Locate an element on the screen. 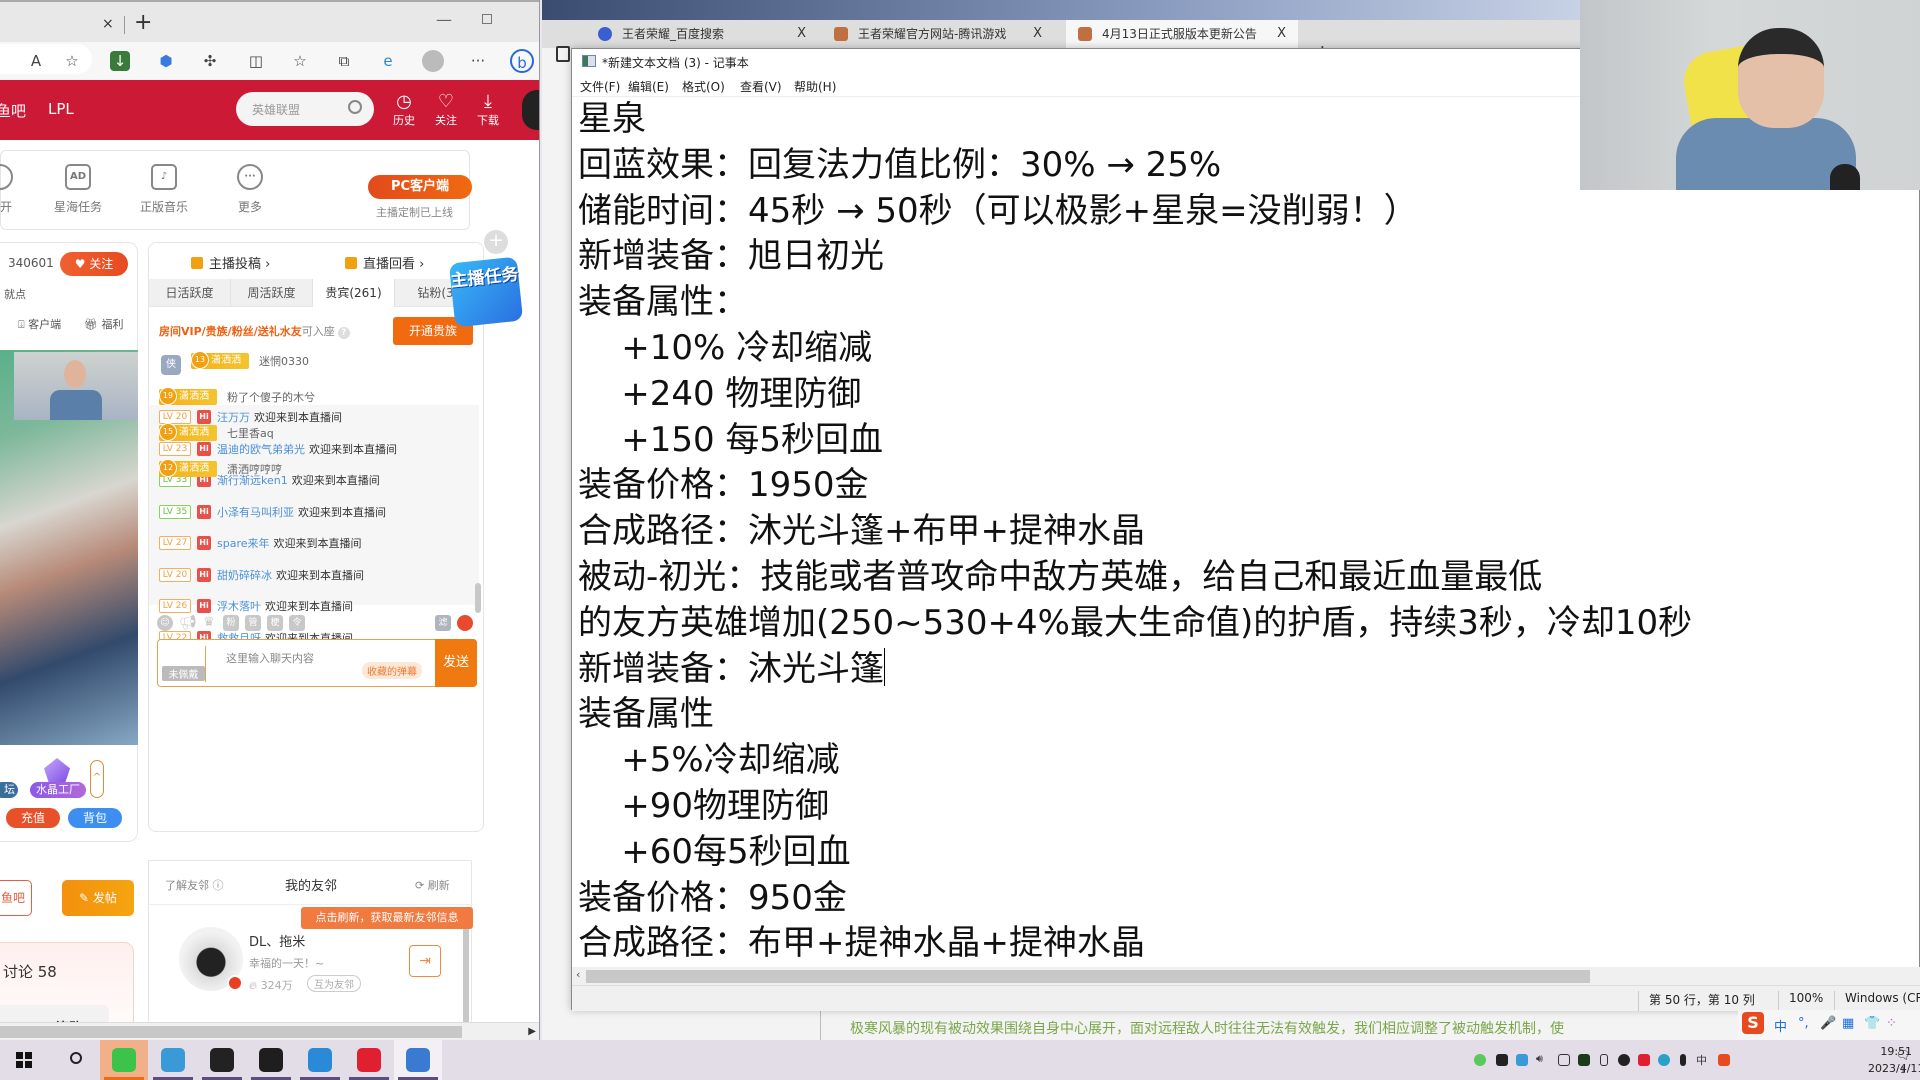  ie-mode-icon: e is located at coordinates (388, 61).